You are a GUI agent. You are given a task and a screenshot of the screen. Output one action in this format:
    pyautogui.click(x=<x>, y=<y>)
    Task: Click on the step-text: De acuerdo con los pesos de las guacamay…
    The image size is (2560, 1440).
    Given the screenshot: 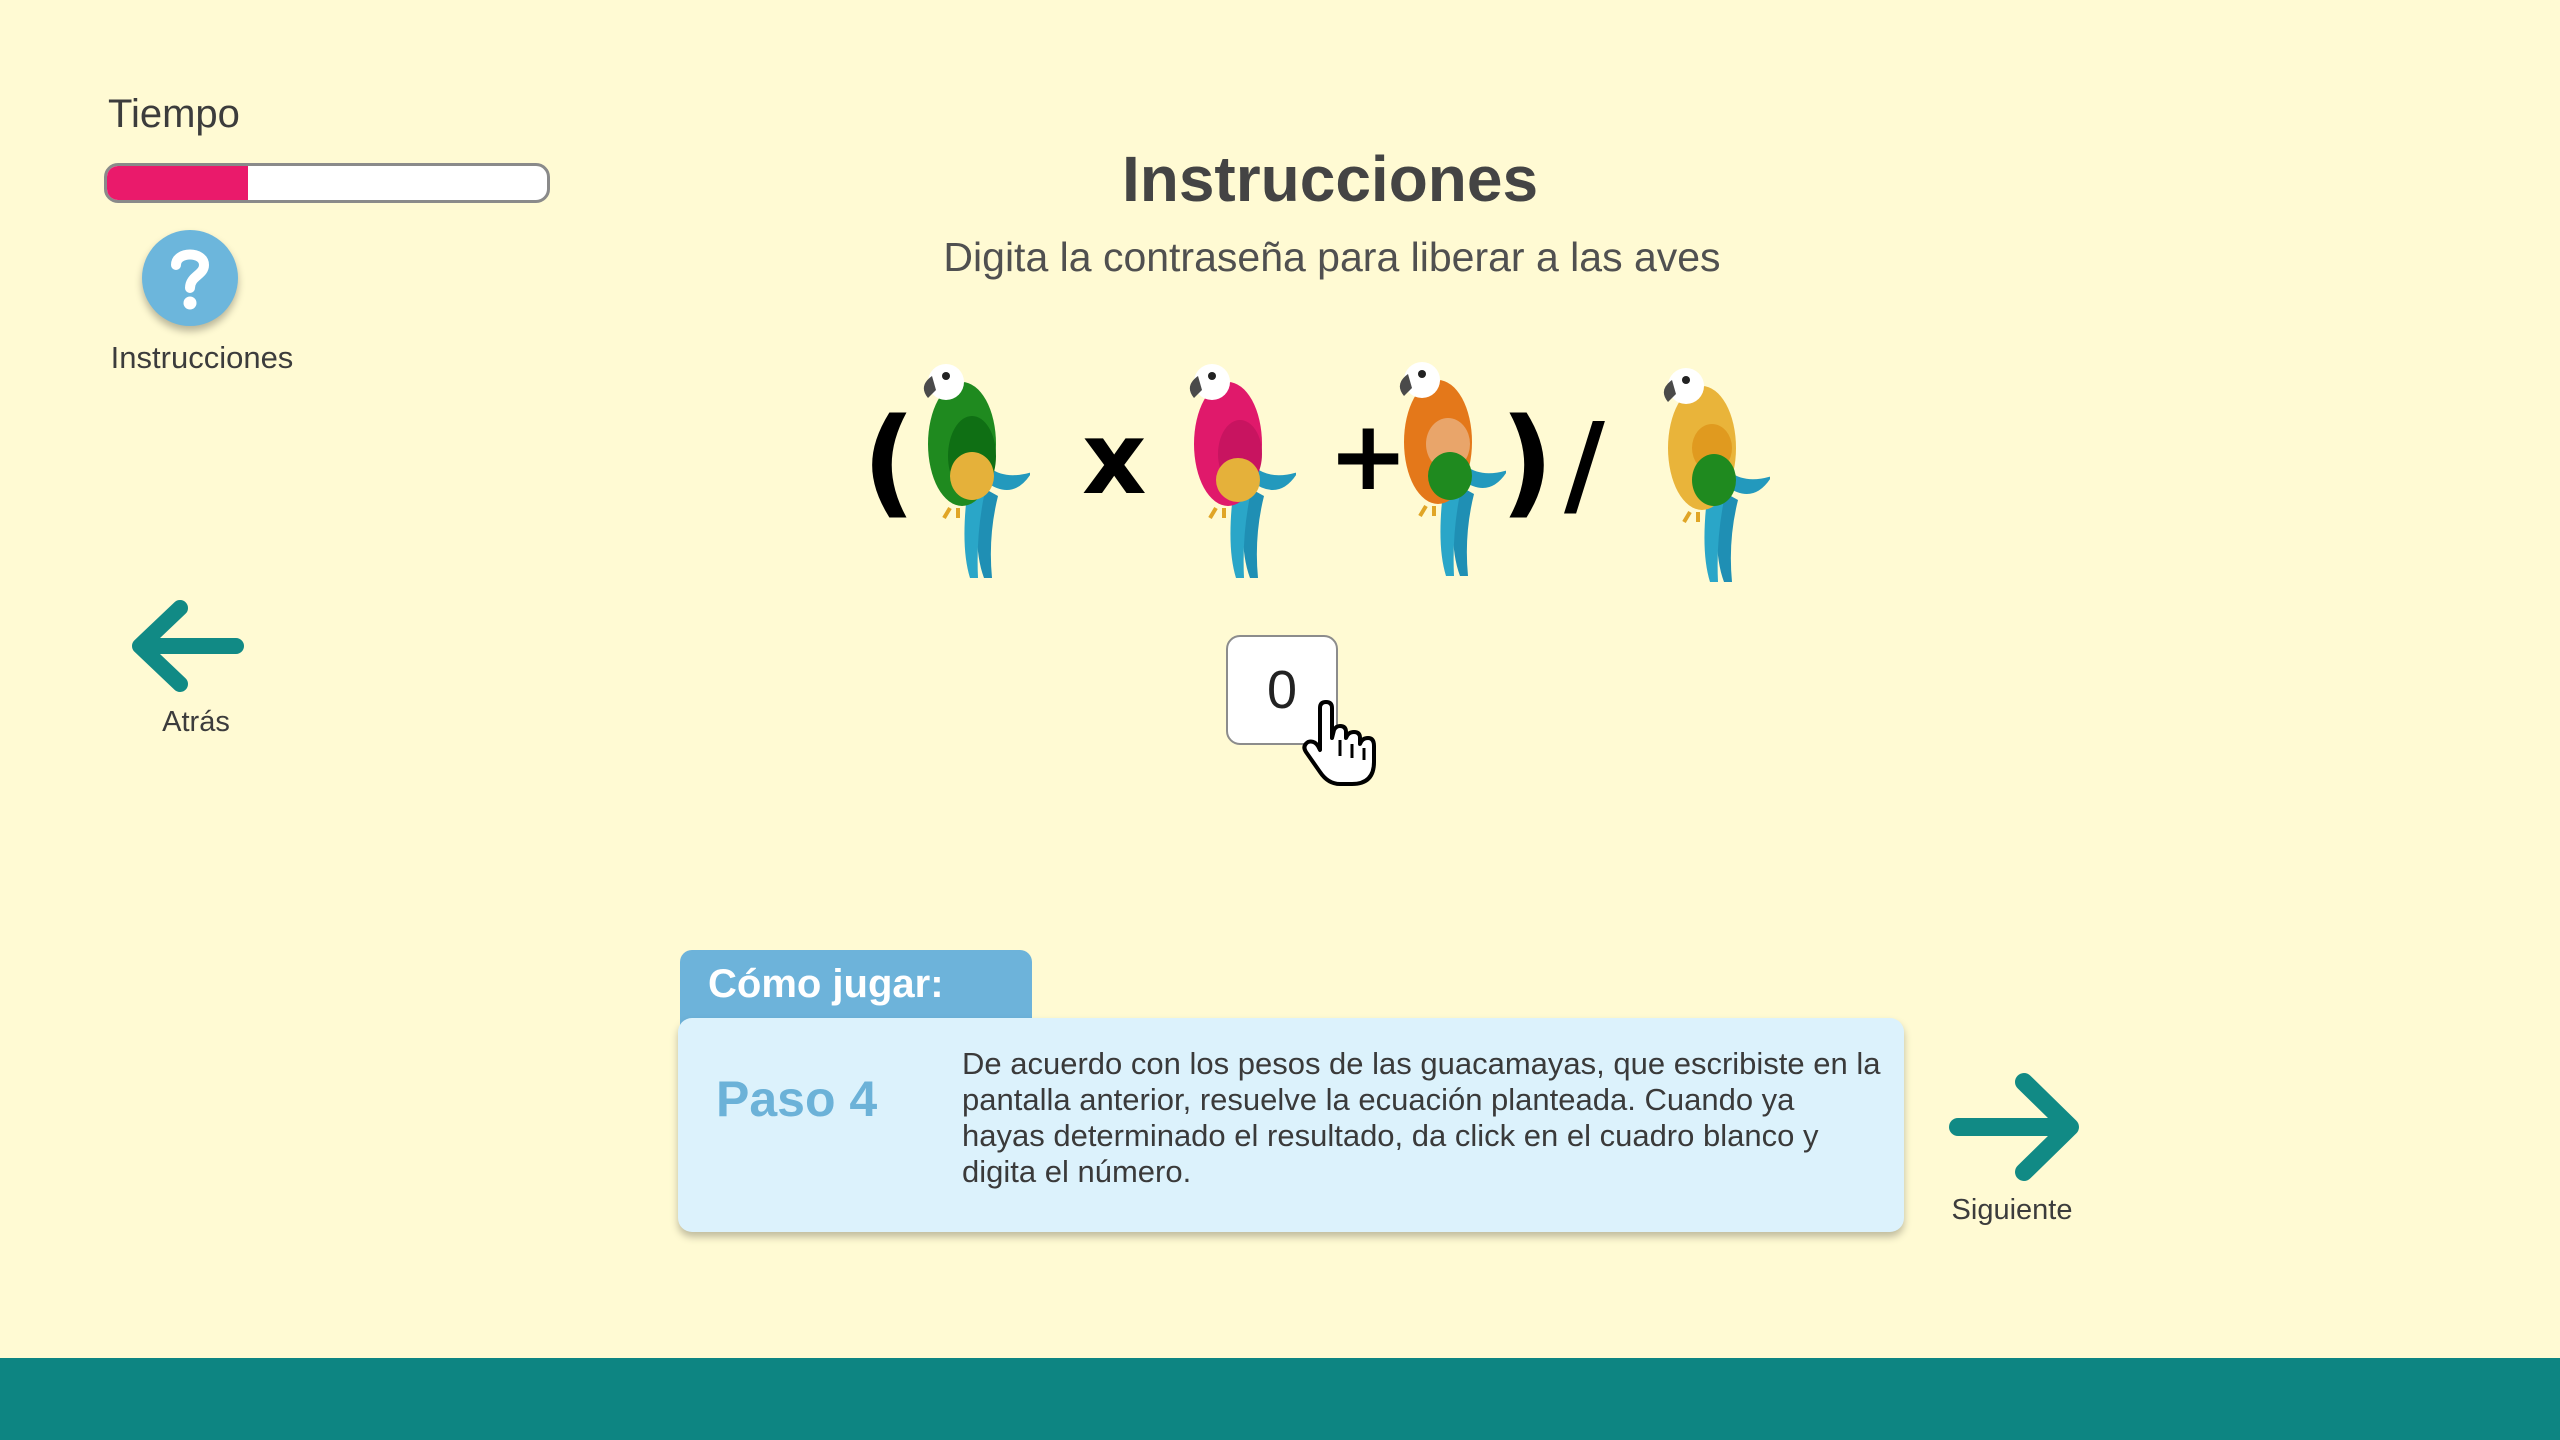 What is the action you would take?
    pyautogui.click(x=1421, y=1117)
    